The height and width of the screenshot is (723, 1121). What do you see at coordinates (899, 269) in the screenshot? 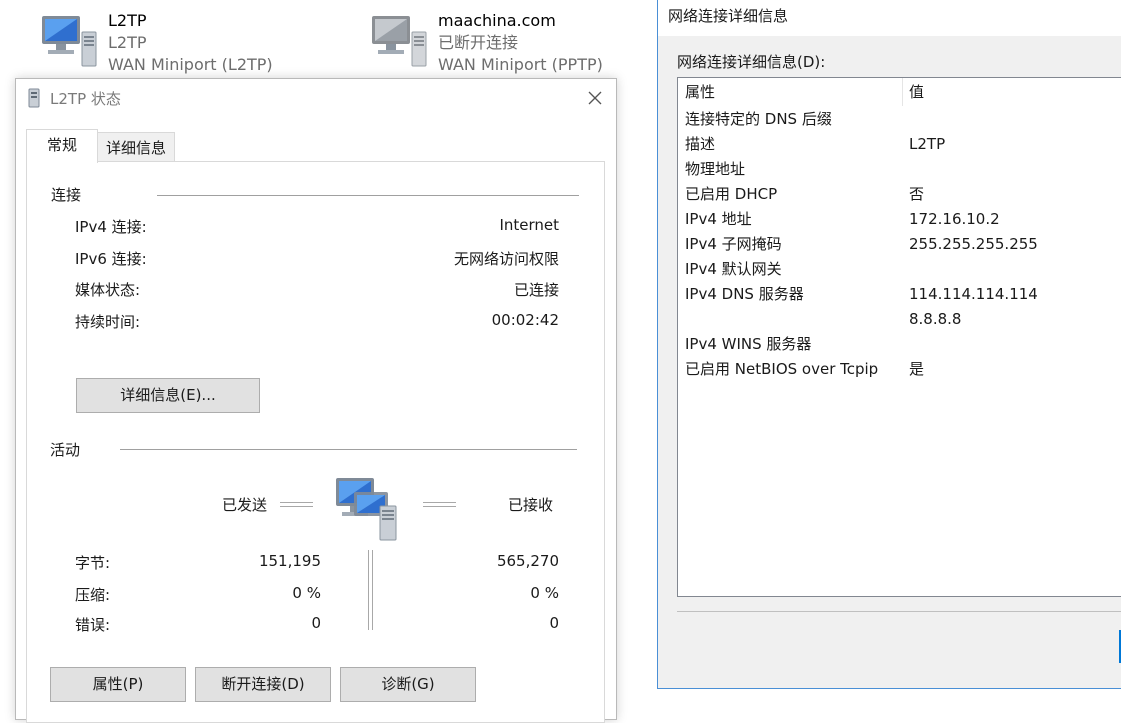
I see `details-row: IPv4 默认网关` at bounding box center [899, 269].